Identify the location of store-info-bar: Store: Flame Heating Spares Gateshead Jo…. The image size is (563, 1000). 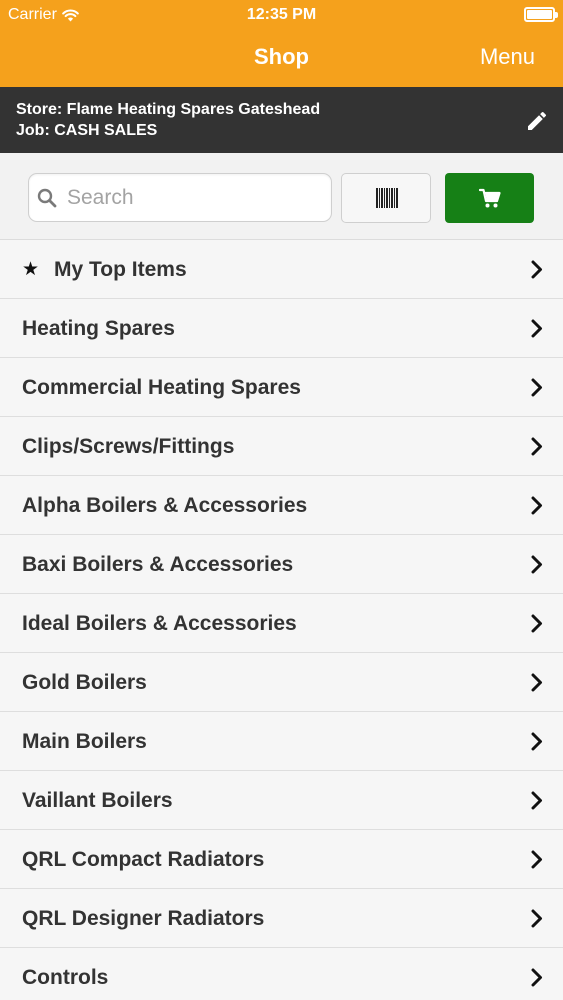
(281, 120).